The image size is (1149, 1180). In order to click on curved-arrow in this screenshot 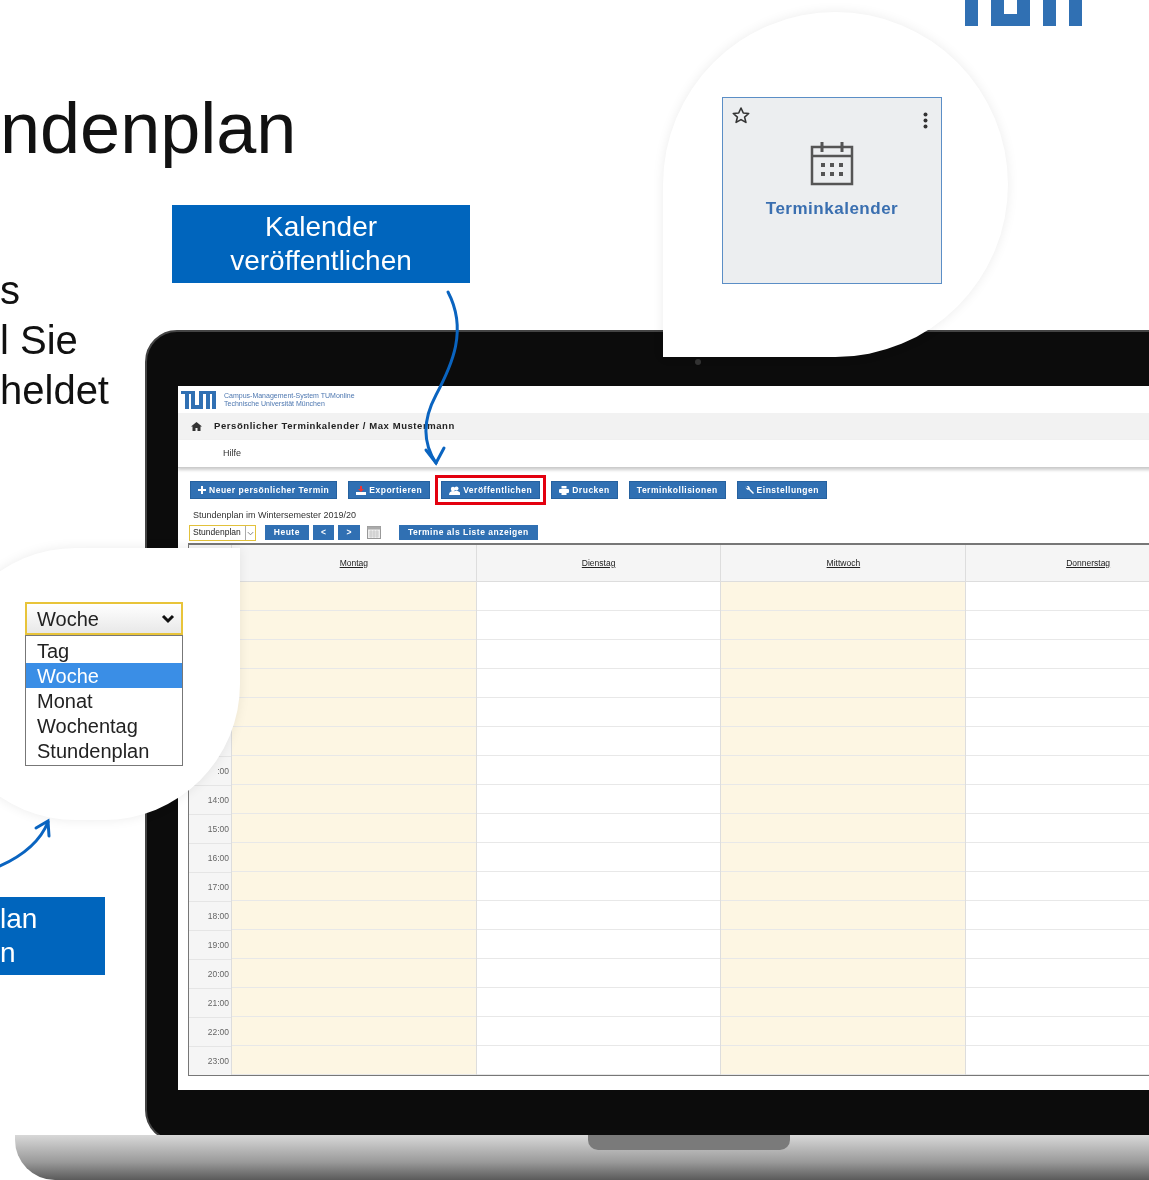, I will do `click(25, 843)`.